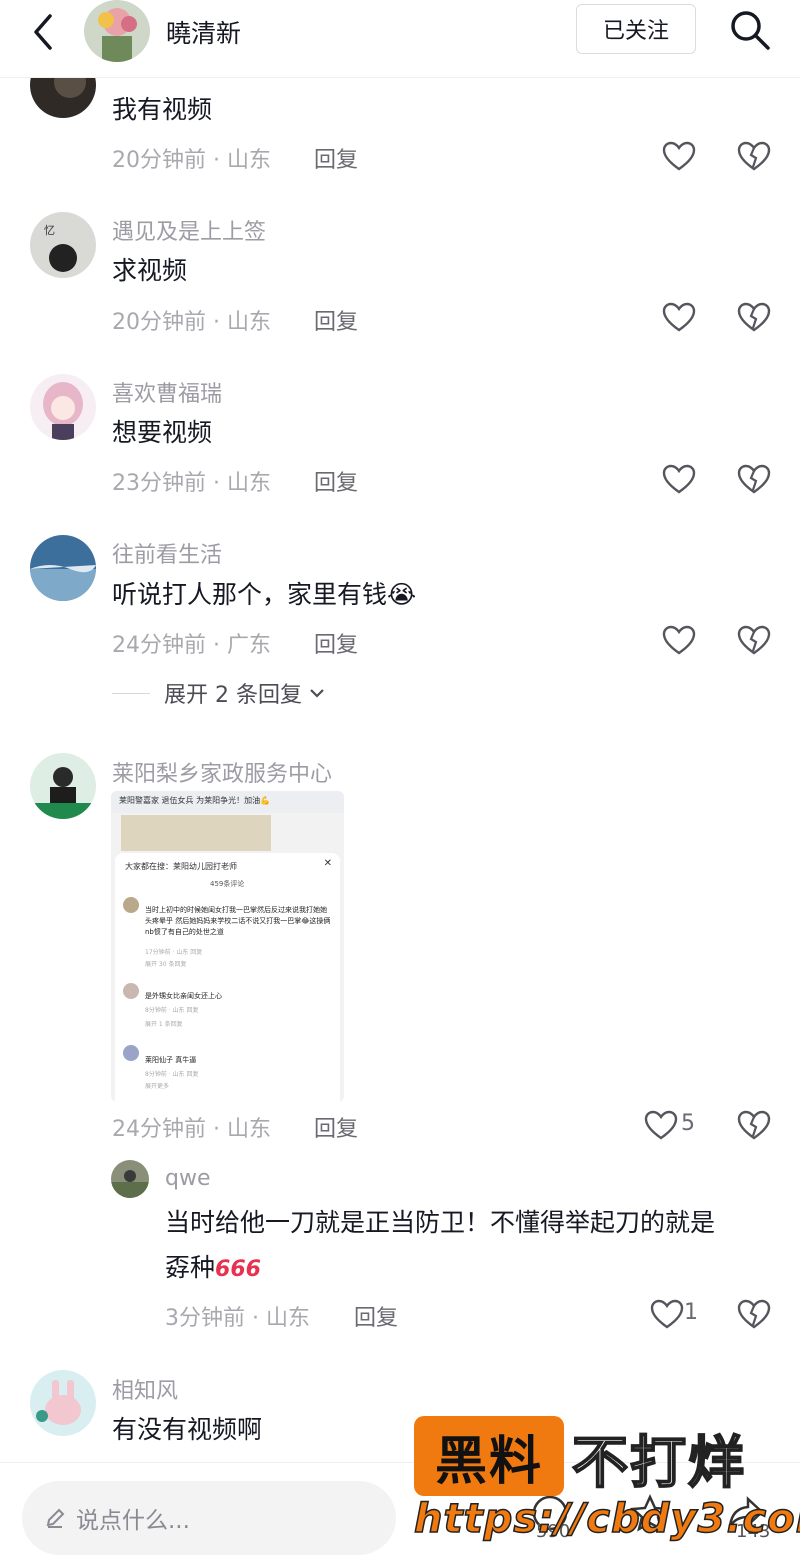 This screenshot has height=1563, width=800. I want to click on image-comment-expand: 展开更多, so click(157, 1086).